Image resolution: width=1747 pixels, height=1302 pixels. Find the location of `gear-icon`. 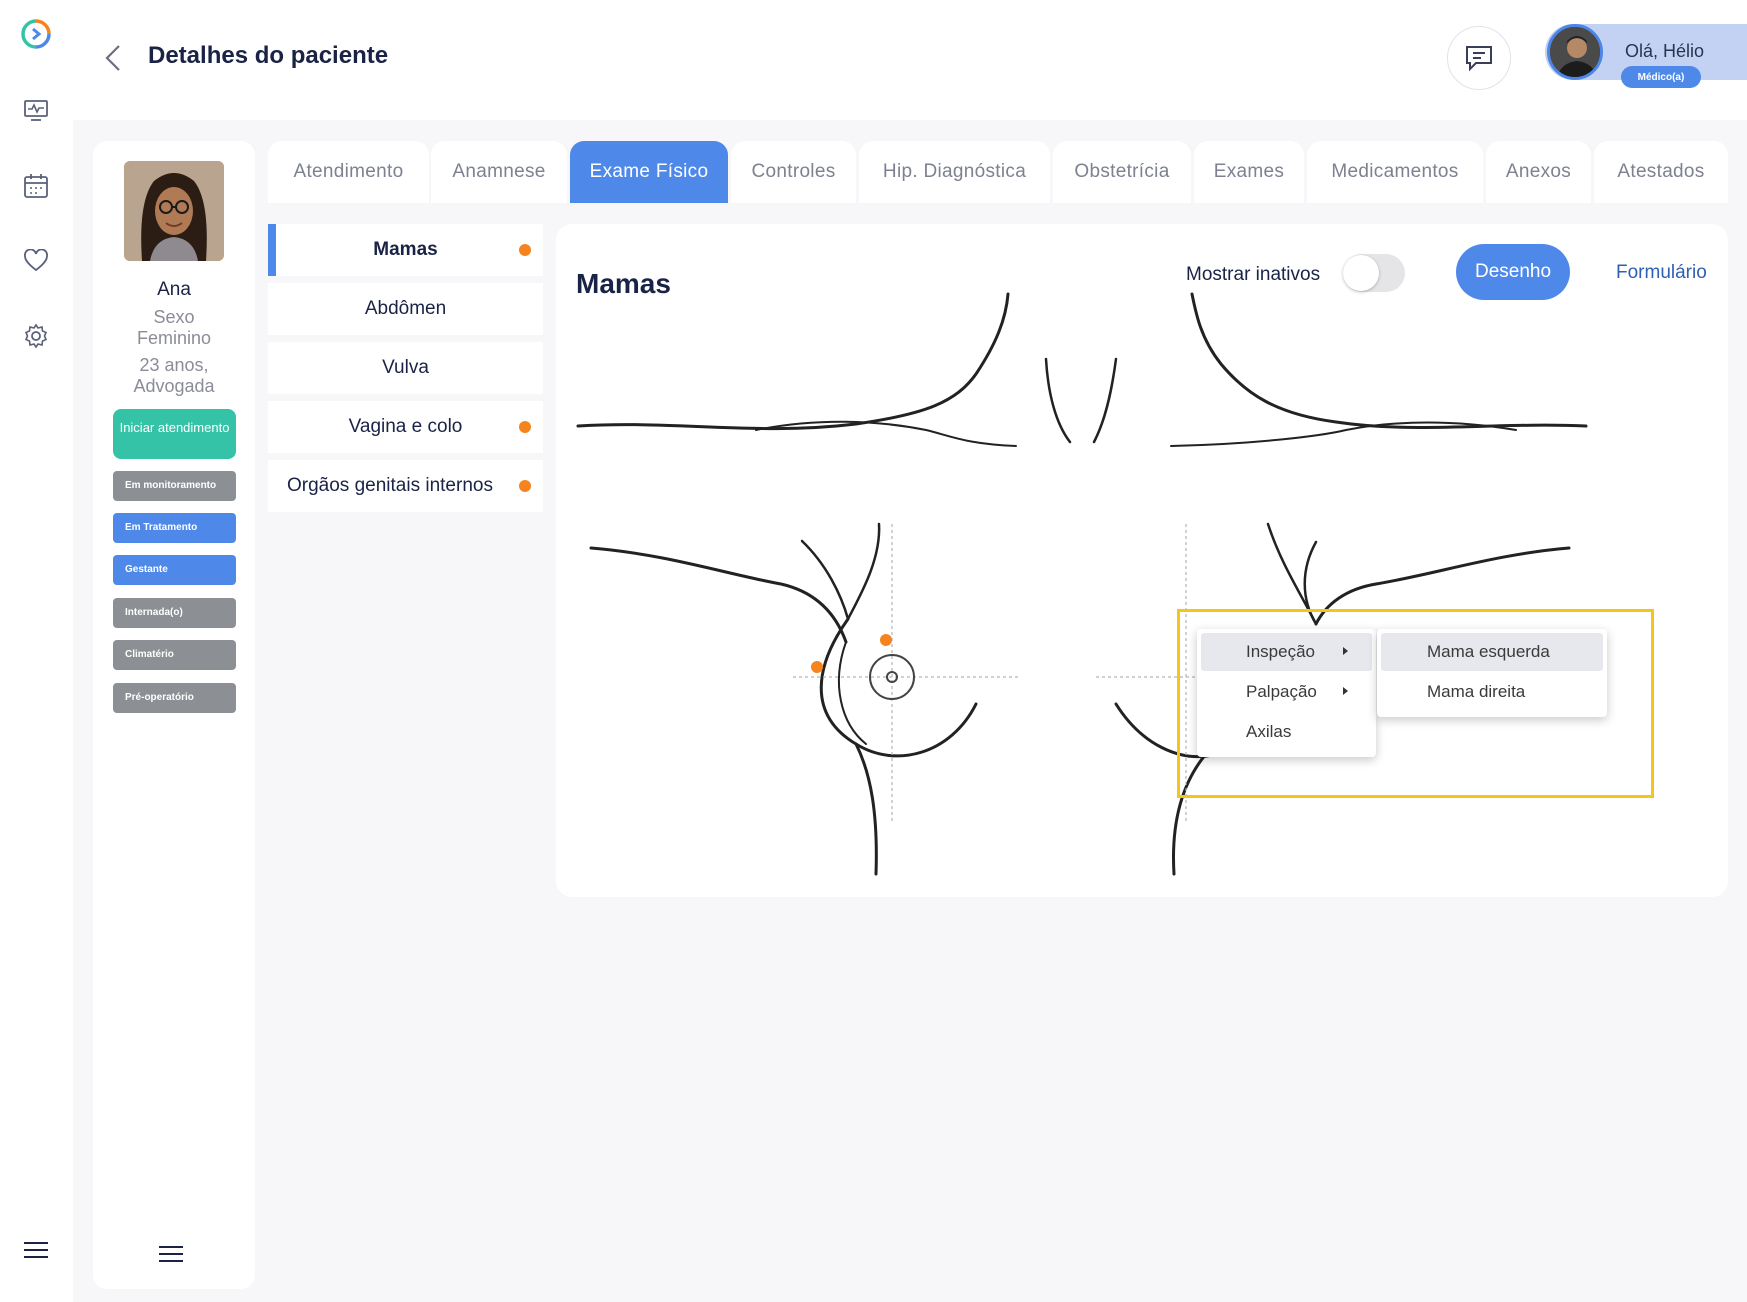

gear-icon is located at coordinates (36, 336).